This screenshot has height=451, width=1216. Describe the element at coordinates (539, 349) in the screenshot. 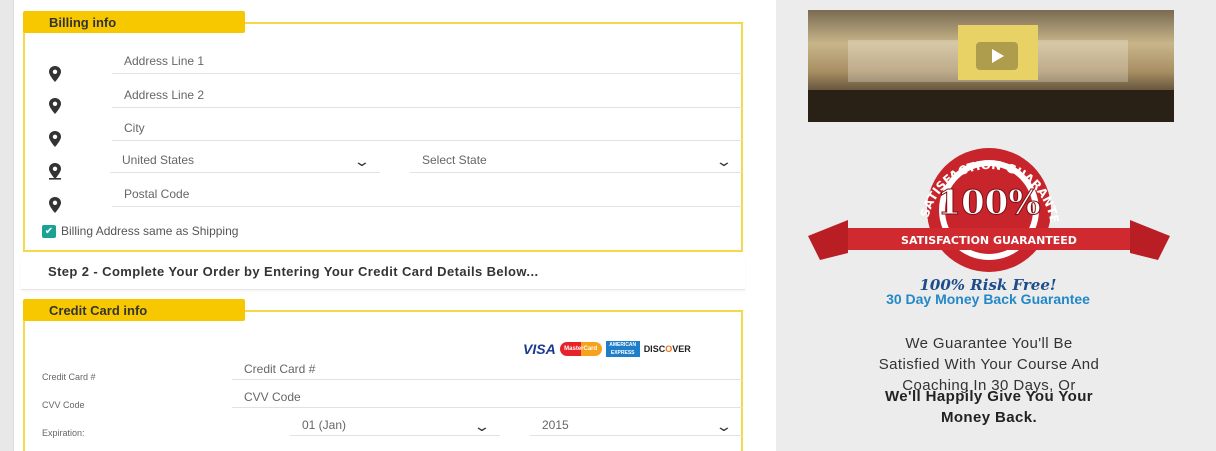

I see `visa-logo: VISA` at that location.